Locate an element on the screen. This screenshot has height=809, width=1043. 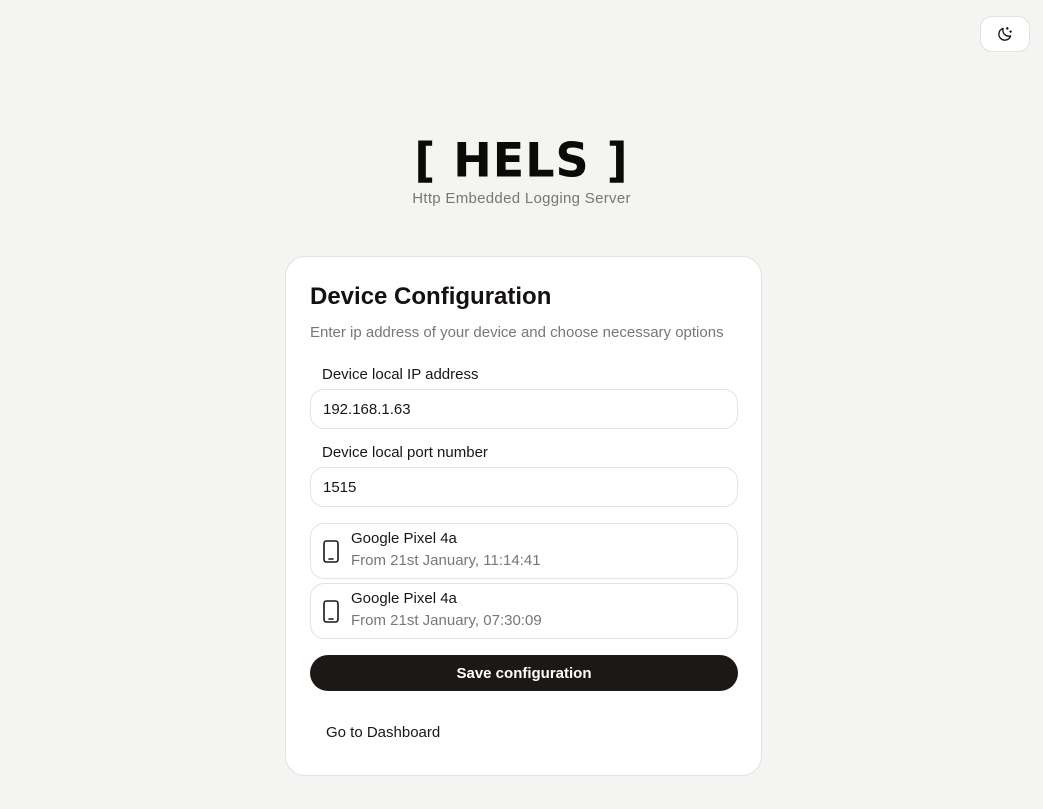
moon-stars-icon is located at coordinates (1005, 33).